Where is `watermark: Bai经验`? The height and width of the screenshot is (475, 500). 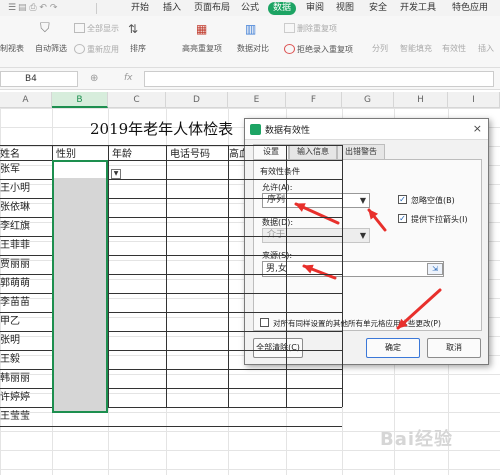 watermark: Bai经验 is located at coordinates (417, 439).